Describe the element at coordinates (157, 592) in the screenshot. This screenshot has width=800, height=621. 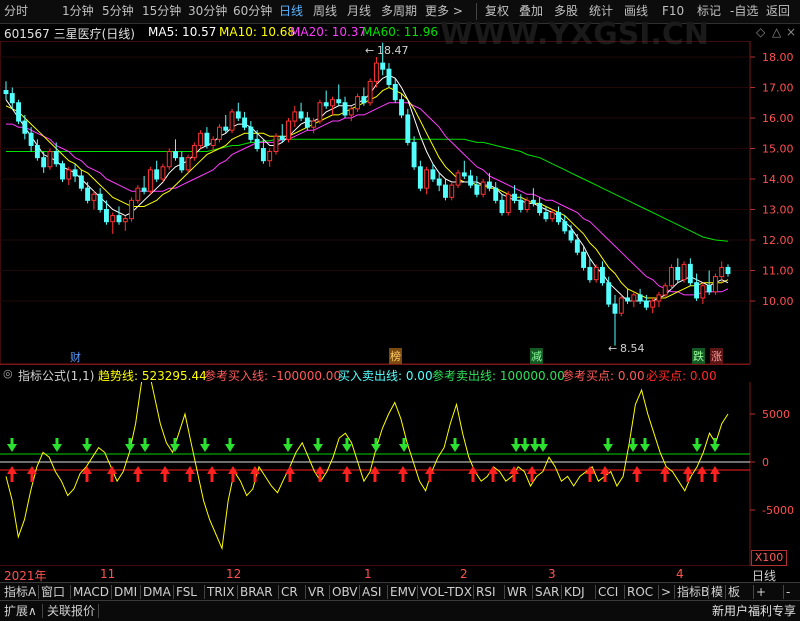
I see `indicator-tab-4: DMA` at that location.